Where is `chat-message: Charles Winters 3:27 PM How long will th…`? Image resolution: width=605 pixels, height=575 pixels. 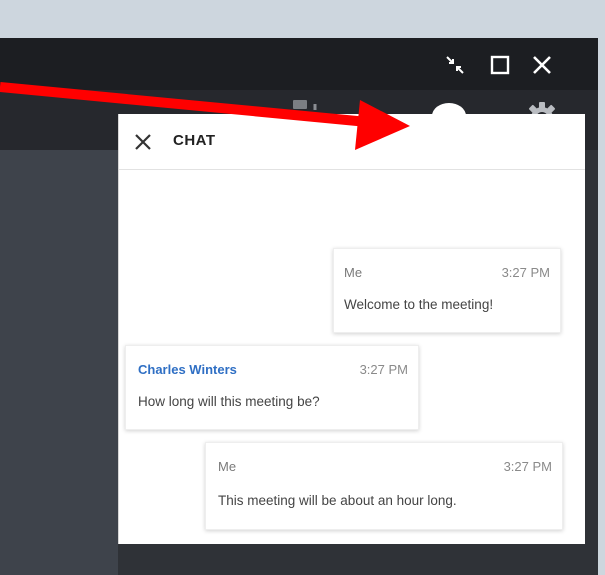
chat-message: Charles Winters 3:27 PM How long will th… is located at coordinates (272, 387).